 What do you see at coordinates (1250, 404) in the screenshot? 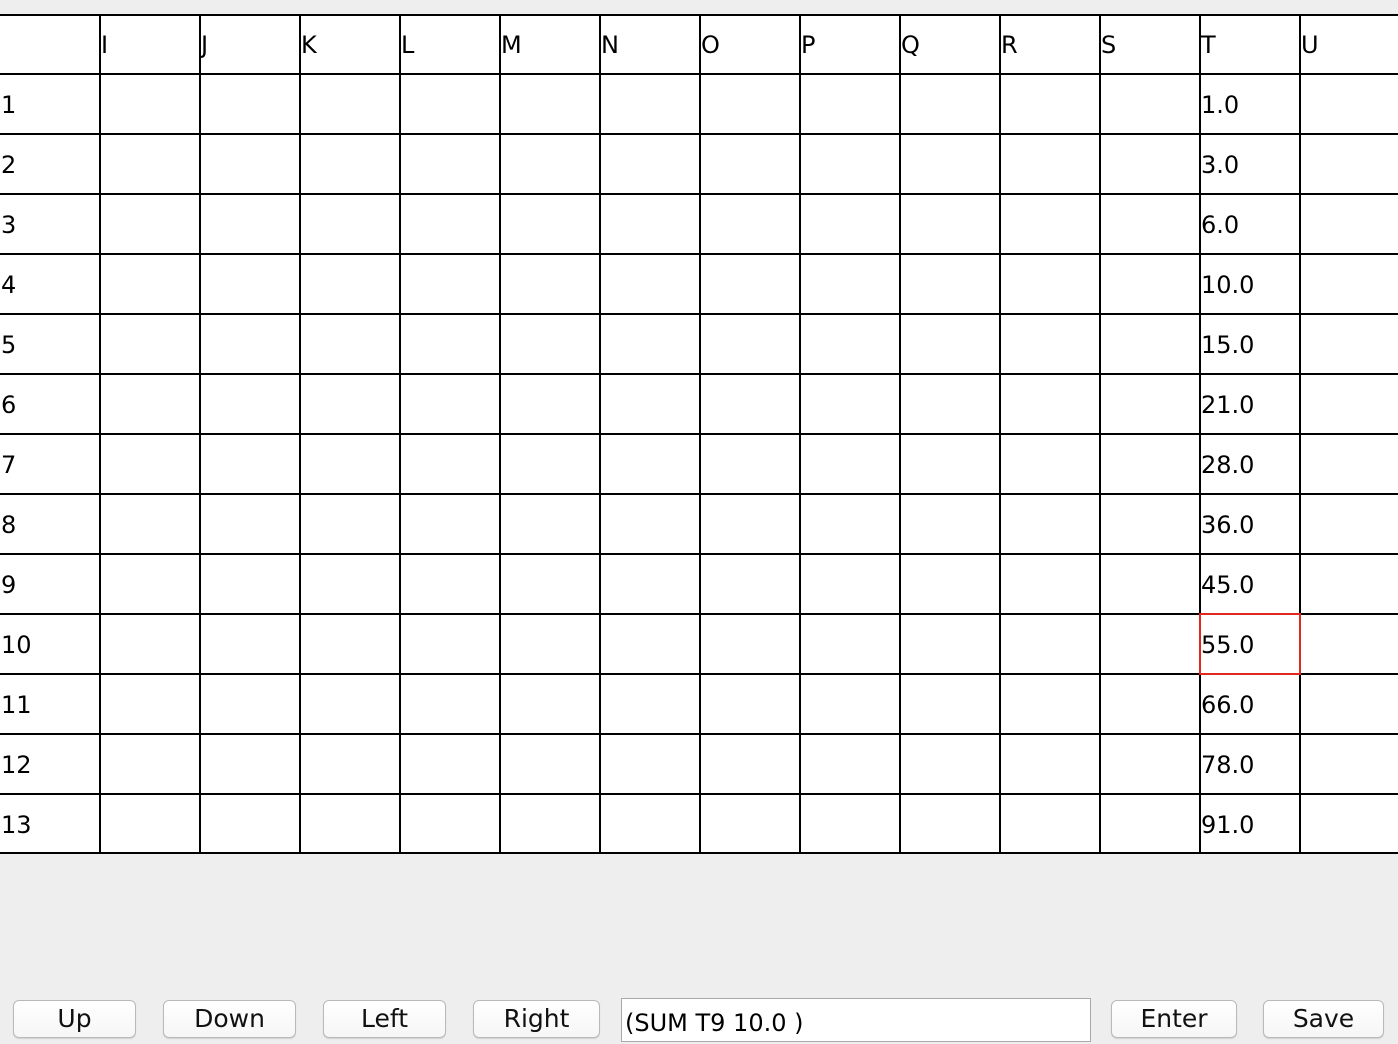
I see `cell-t6: 21.0` at bounding box center [1250, 404].